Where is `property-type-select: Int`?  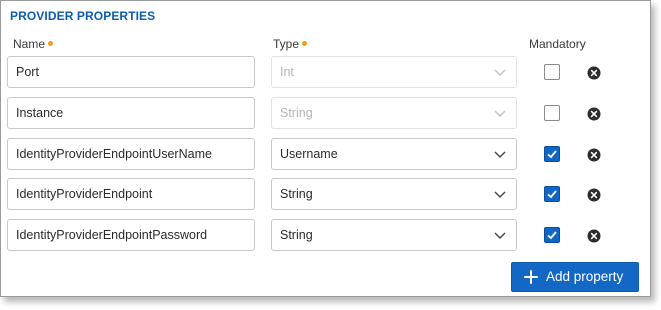 property-type-select: Int is located at coordinates (394, 72).